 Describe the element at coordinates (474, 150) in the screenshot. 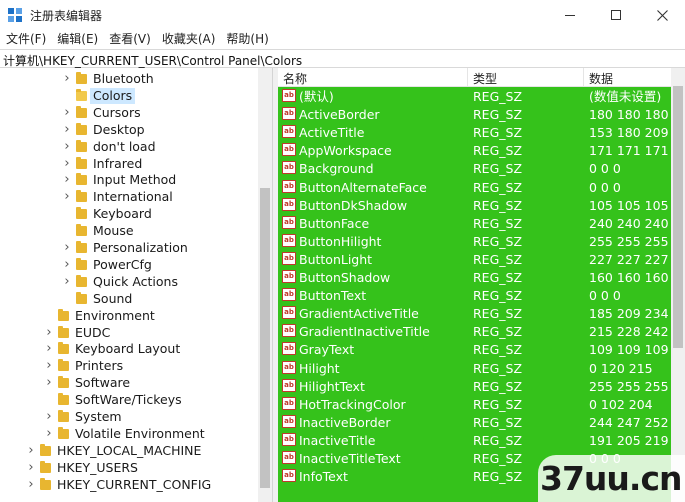

I see `value-row: ab AppWorkspace REG_SZ 171 171 171` at that location.